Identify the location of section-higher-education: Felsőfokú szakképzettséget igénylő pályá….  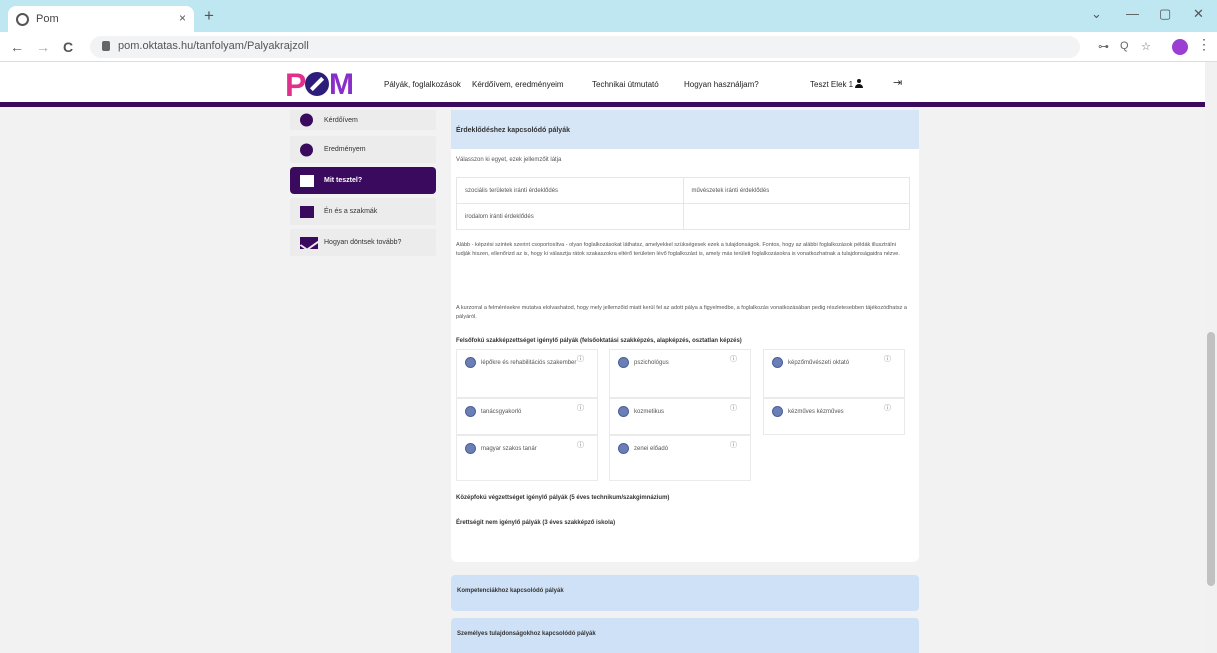
(599, 341).